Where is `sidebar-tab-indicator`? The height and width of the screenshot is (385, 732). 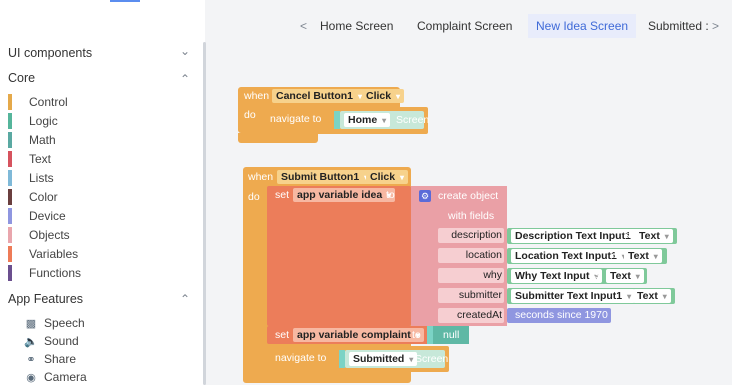 sidebar-tab-indicator is located at coordinates (125, 1).